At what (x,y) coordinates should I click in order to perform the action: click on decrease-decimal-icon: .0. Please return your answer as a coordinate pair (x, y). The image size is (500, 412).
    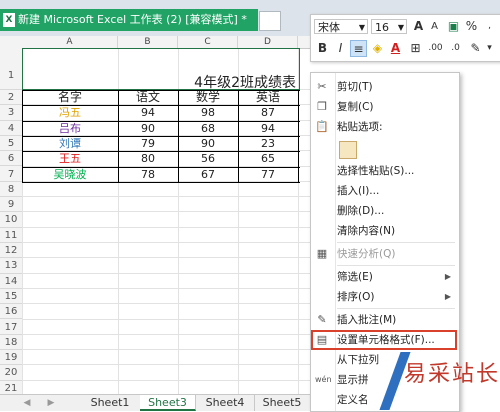
    Looking at the image, I should click on (455, 48).